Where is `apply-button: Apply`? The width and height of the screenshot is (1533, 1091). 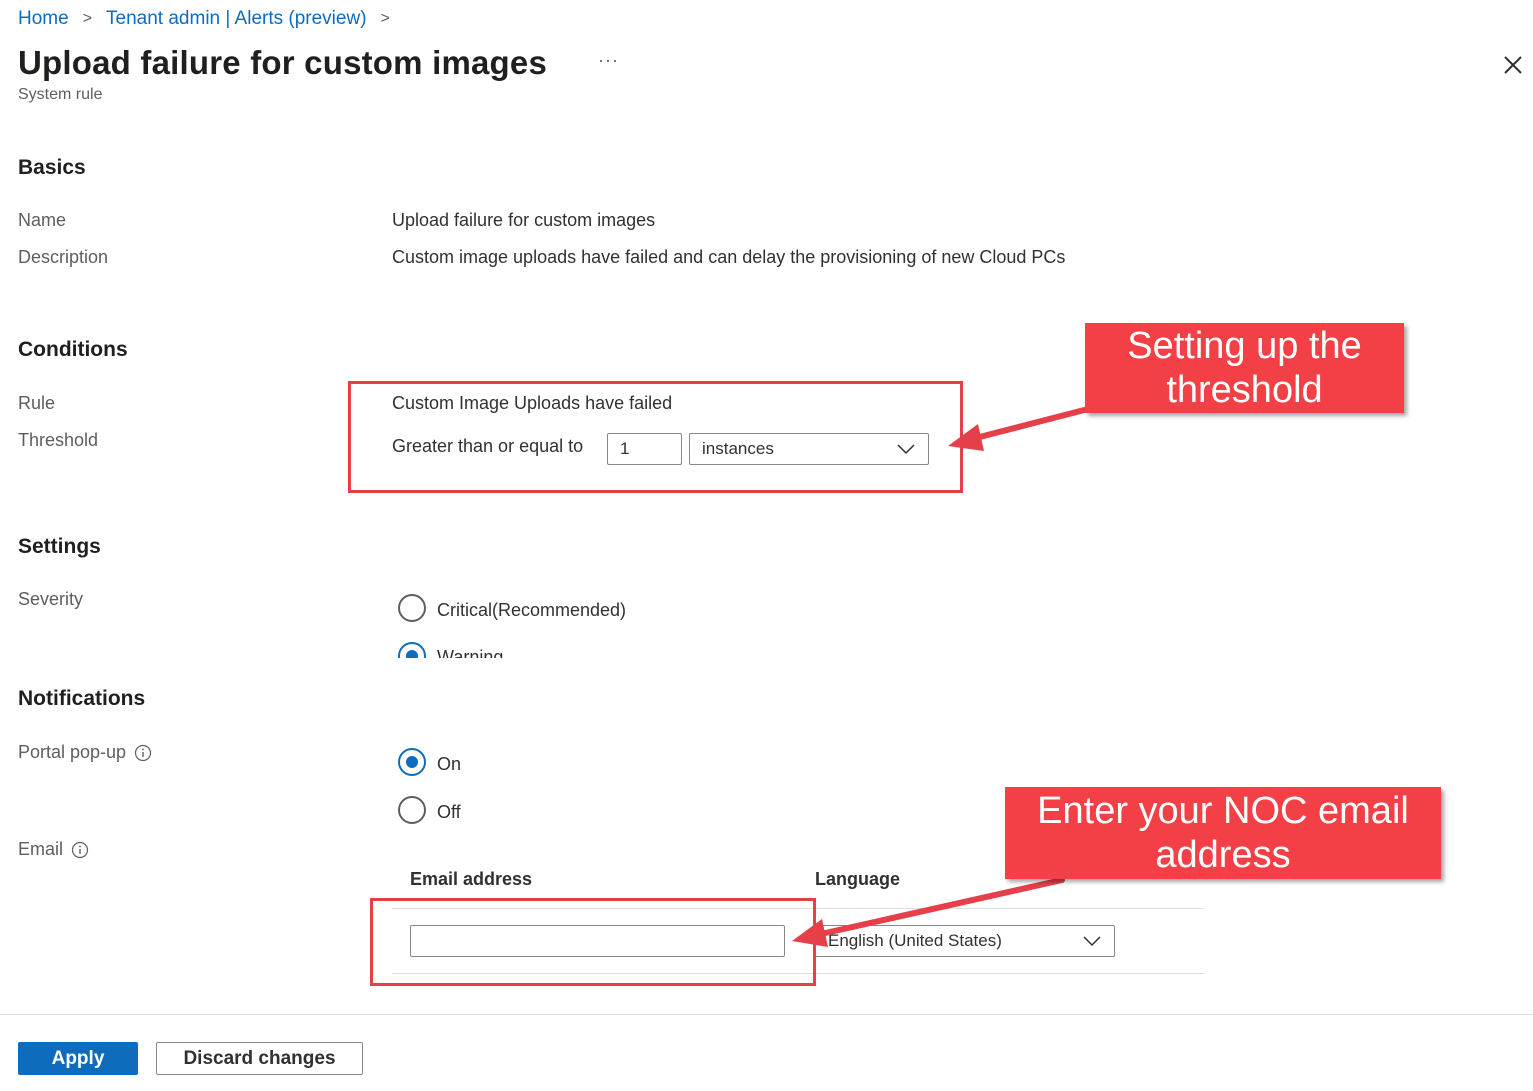 apply-button: Apply is located at coordinates (78, 1058).